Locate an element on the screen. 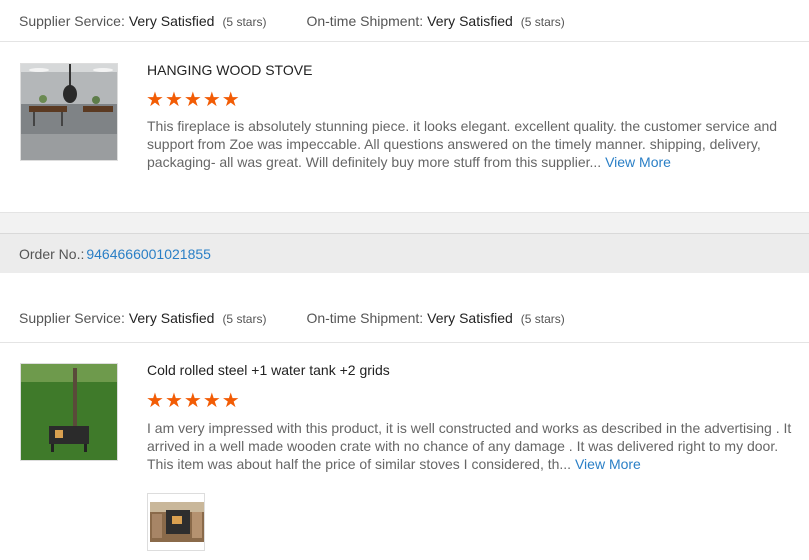 Image resolution: width=809 pixels, height=560 pixels. order-label: Order No.: is located at coordinates (52, 253).